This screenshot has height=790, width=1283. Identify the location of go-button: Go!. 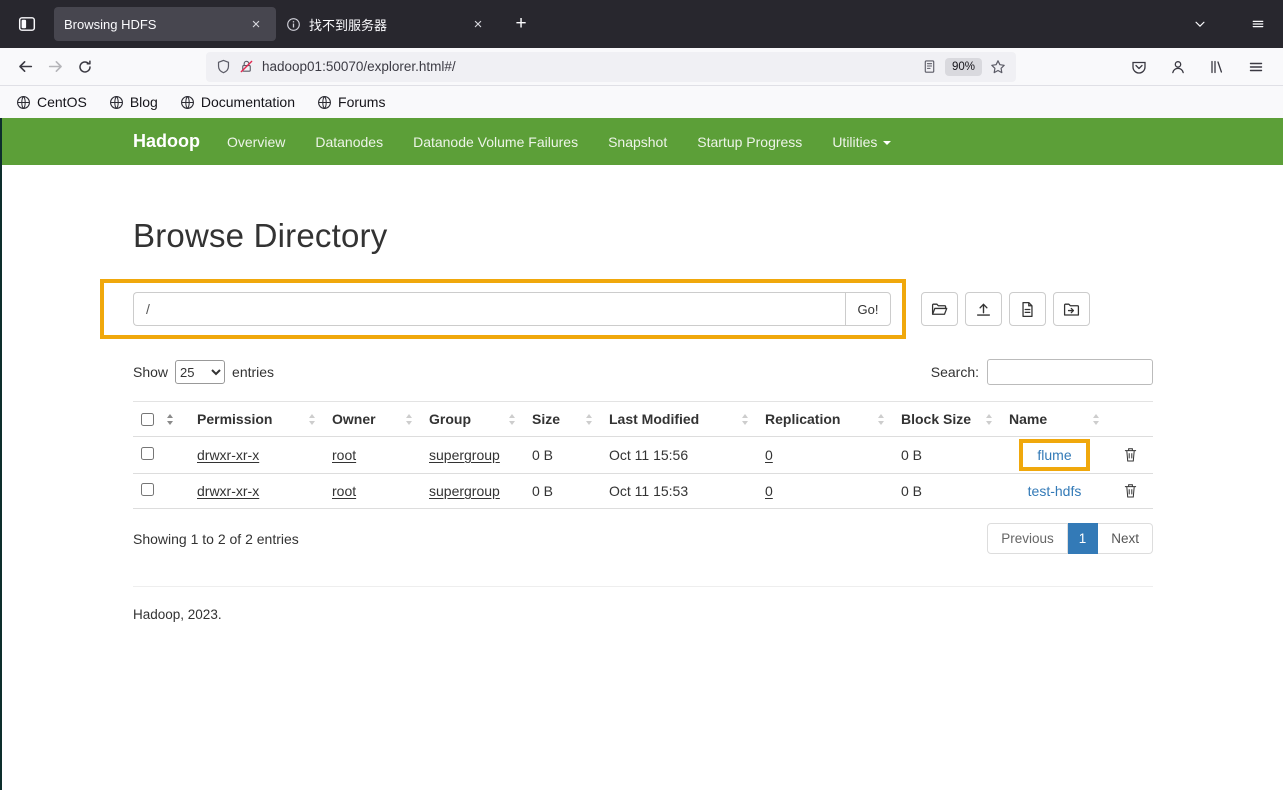
(868, 309).